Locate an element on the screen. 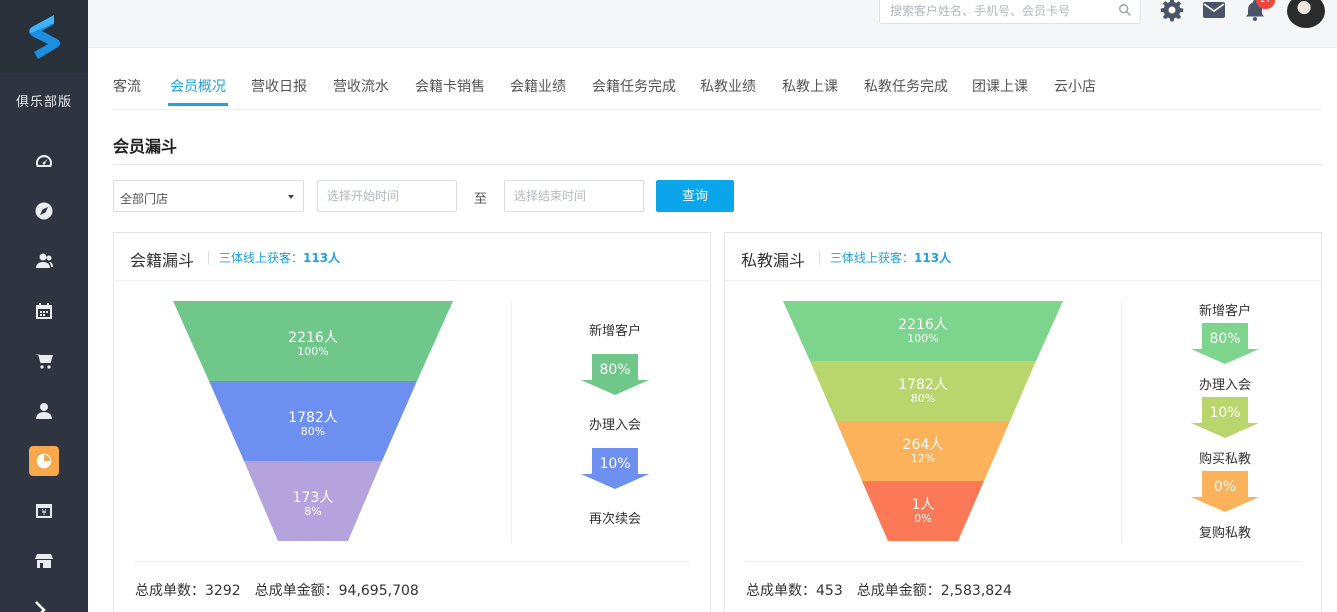  page-title: 会员漏斗 is located at coordinates (145, 146).